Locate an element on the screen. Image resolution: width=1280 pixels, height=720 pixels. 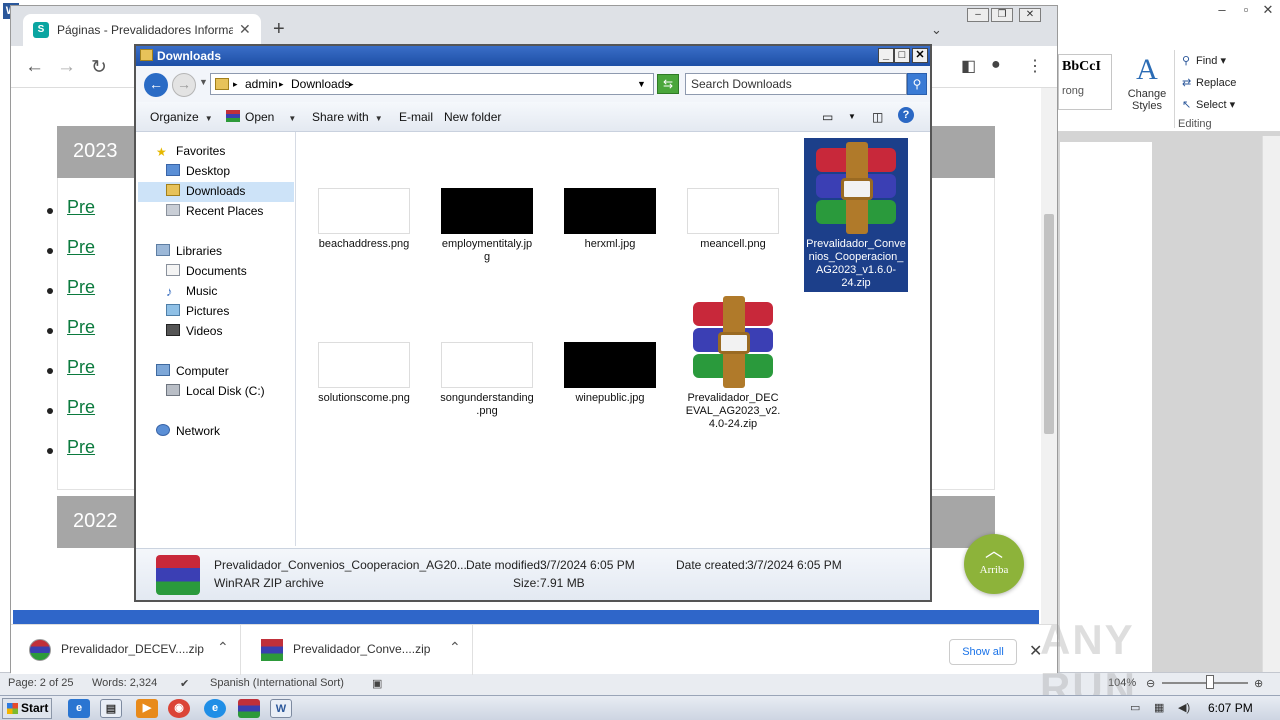
show-all-button: Show all is located at coordinates (983, 652).